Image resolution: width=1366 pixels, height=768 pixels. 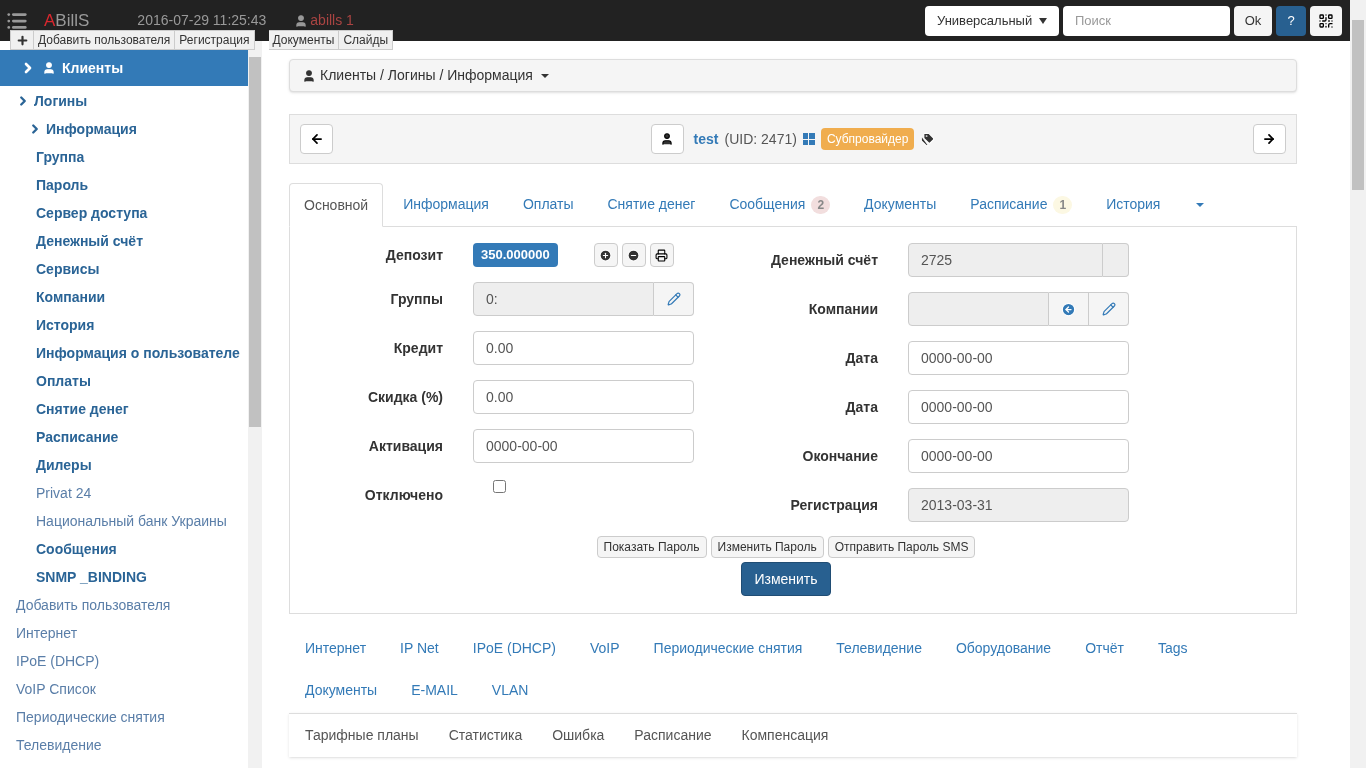 What do you see at coordinates (900, 204) in the screenshot?
I see `tab: Документы` at bounding box center [900, 204].